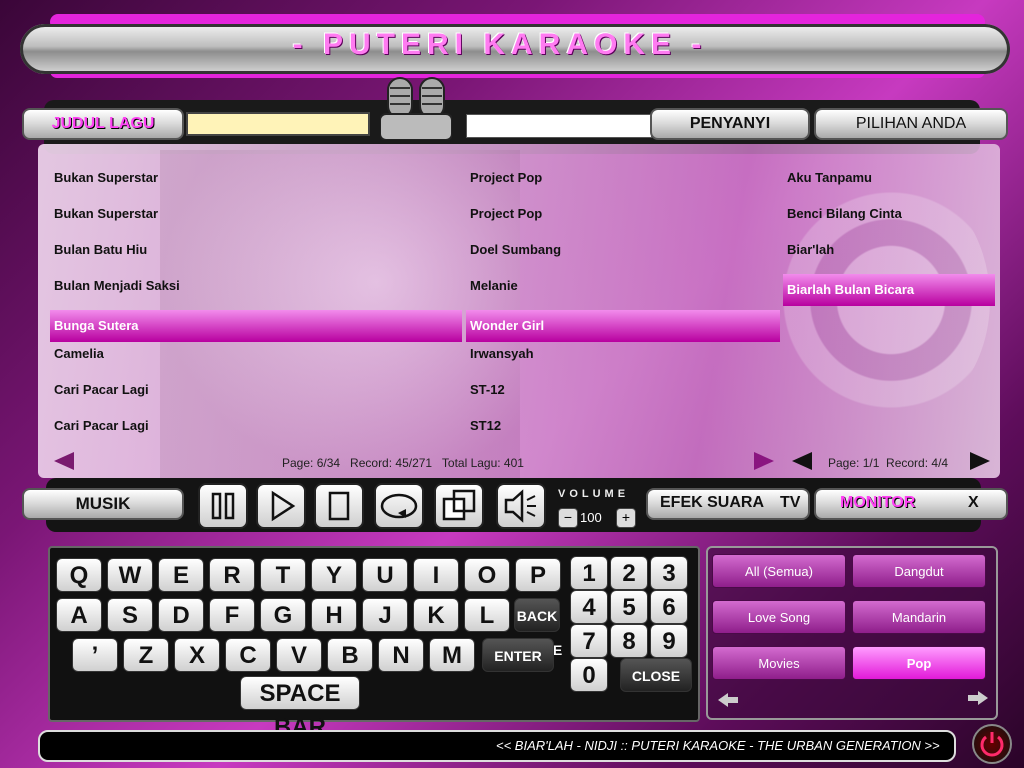 The width and height of the screenshot is (1024, 768). I want to click on song-artist-row: ST12, so click(623, 432).